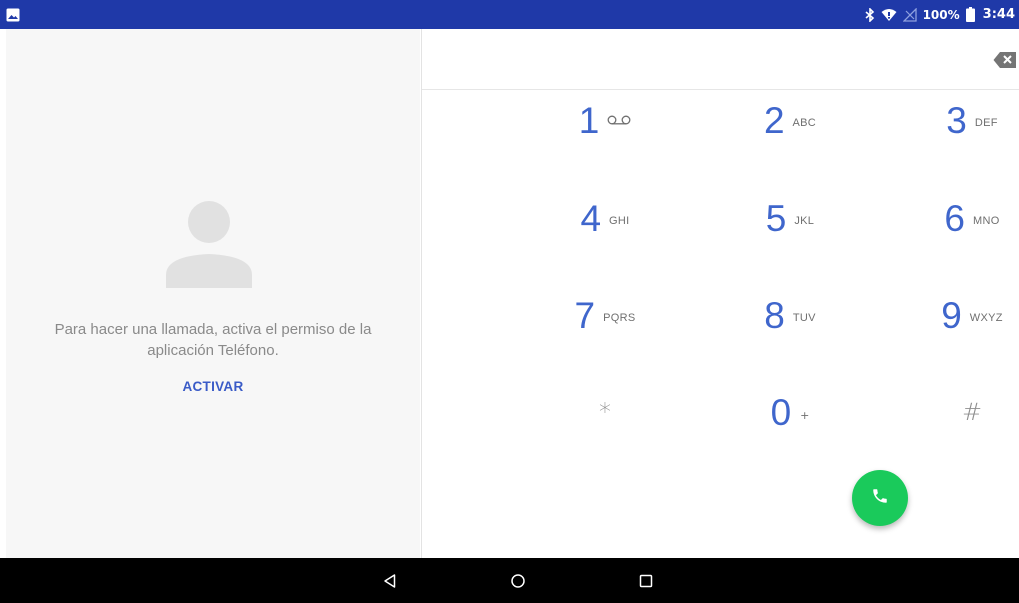 The width and height of the screenshot is (1019, 603). I want to click on key-8: 8 TUV, so click(790, 315).